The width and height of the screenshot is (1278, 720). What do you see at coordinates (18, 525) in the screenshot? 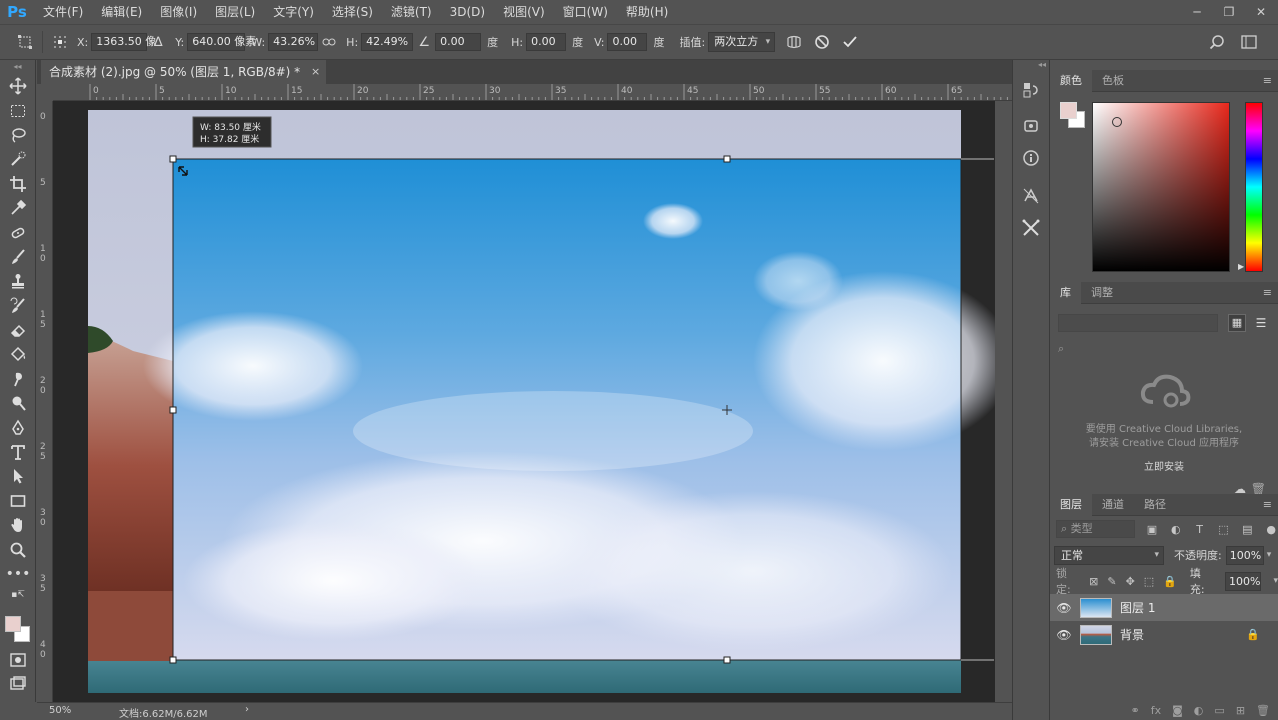
I see `hand-tool-icon` at bounding box center [18, 525].